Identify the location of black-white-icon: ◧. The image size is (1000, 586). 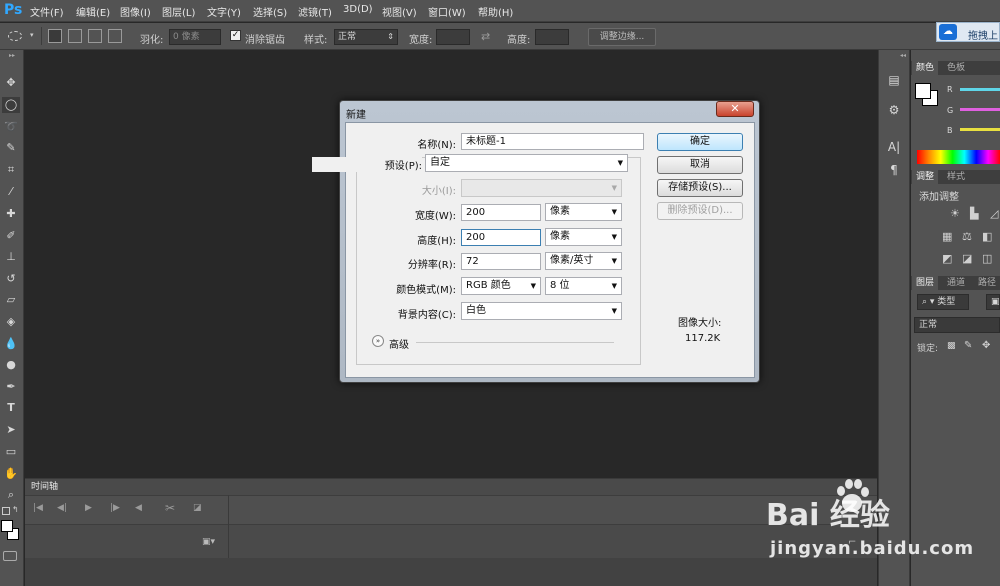
(987, 236).